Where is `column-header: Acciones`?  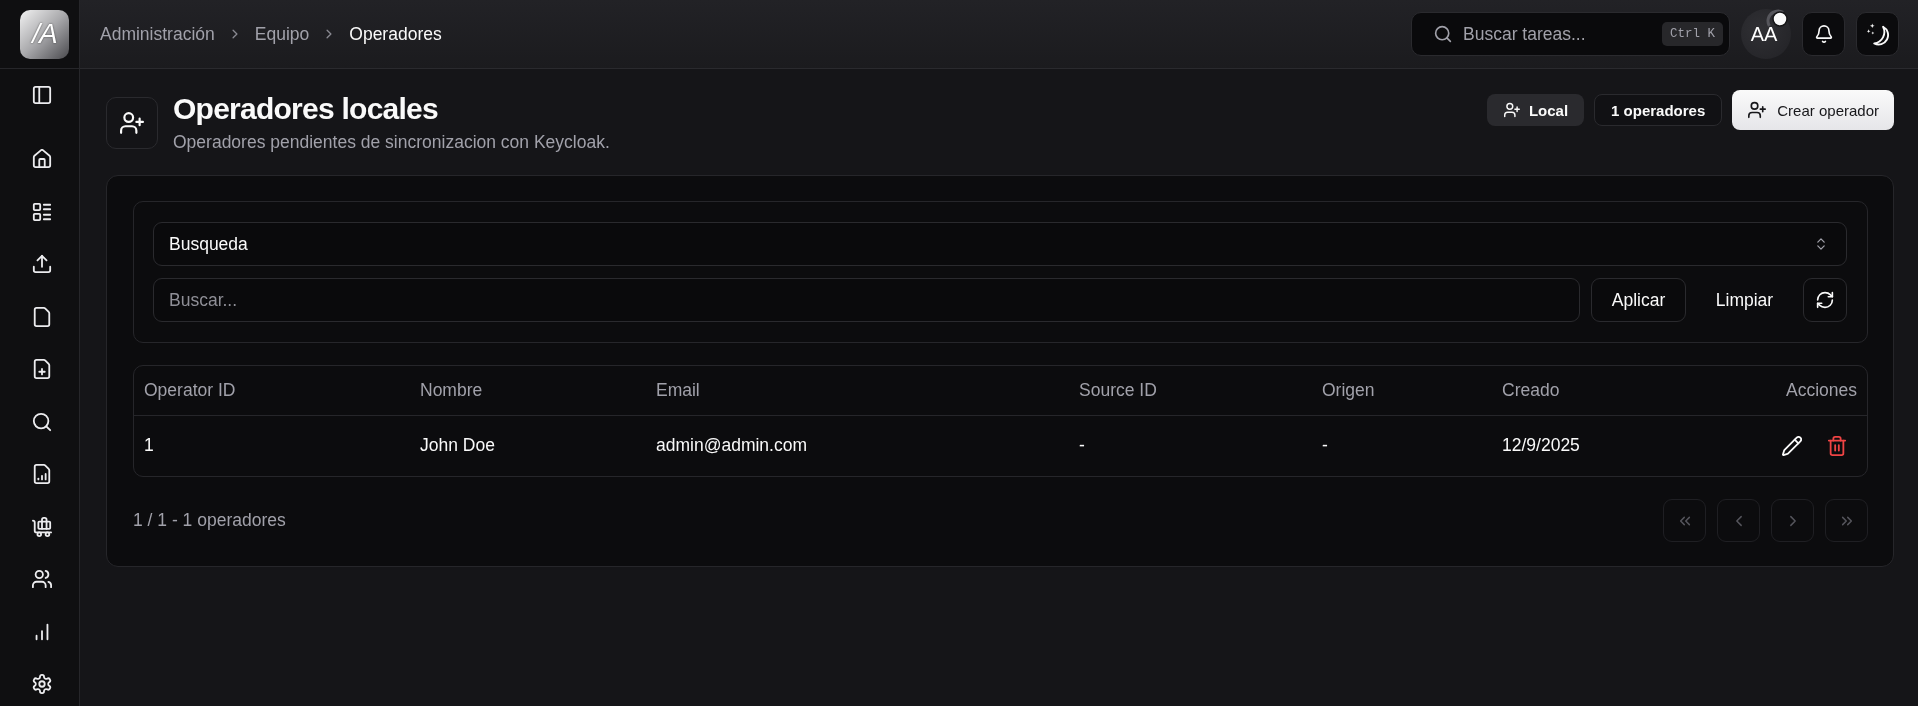
column-header: Acciones is located at coordinates (1788, 390).